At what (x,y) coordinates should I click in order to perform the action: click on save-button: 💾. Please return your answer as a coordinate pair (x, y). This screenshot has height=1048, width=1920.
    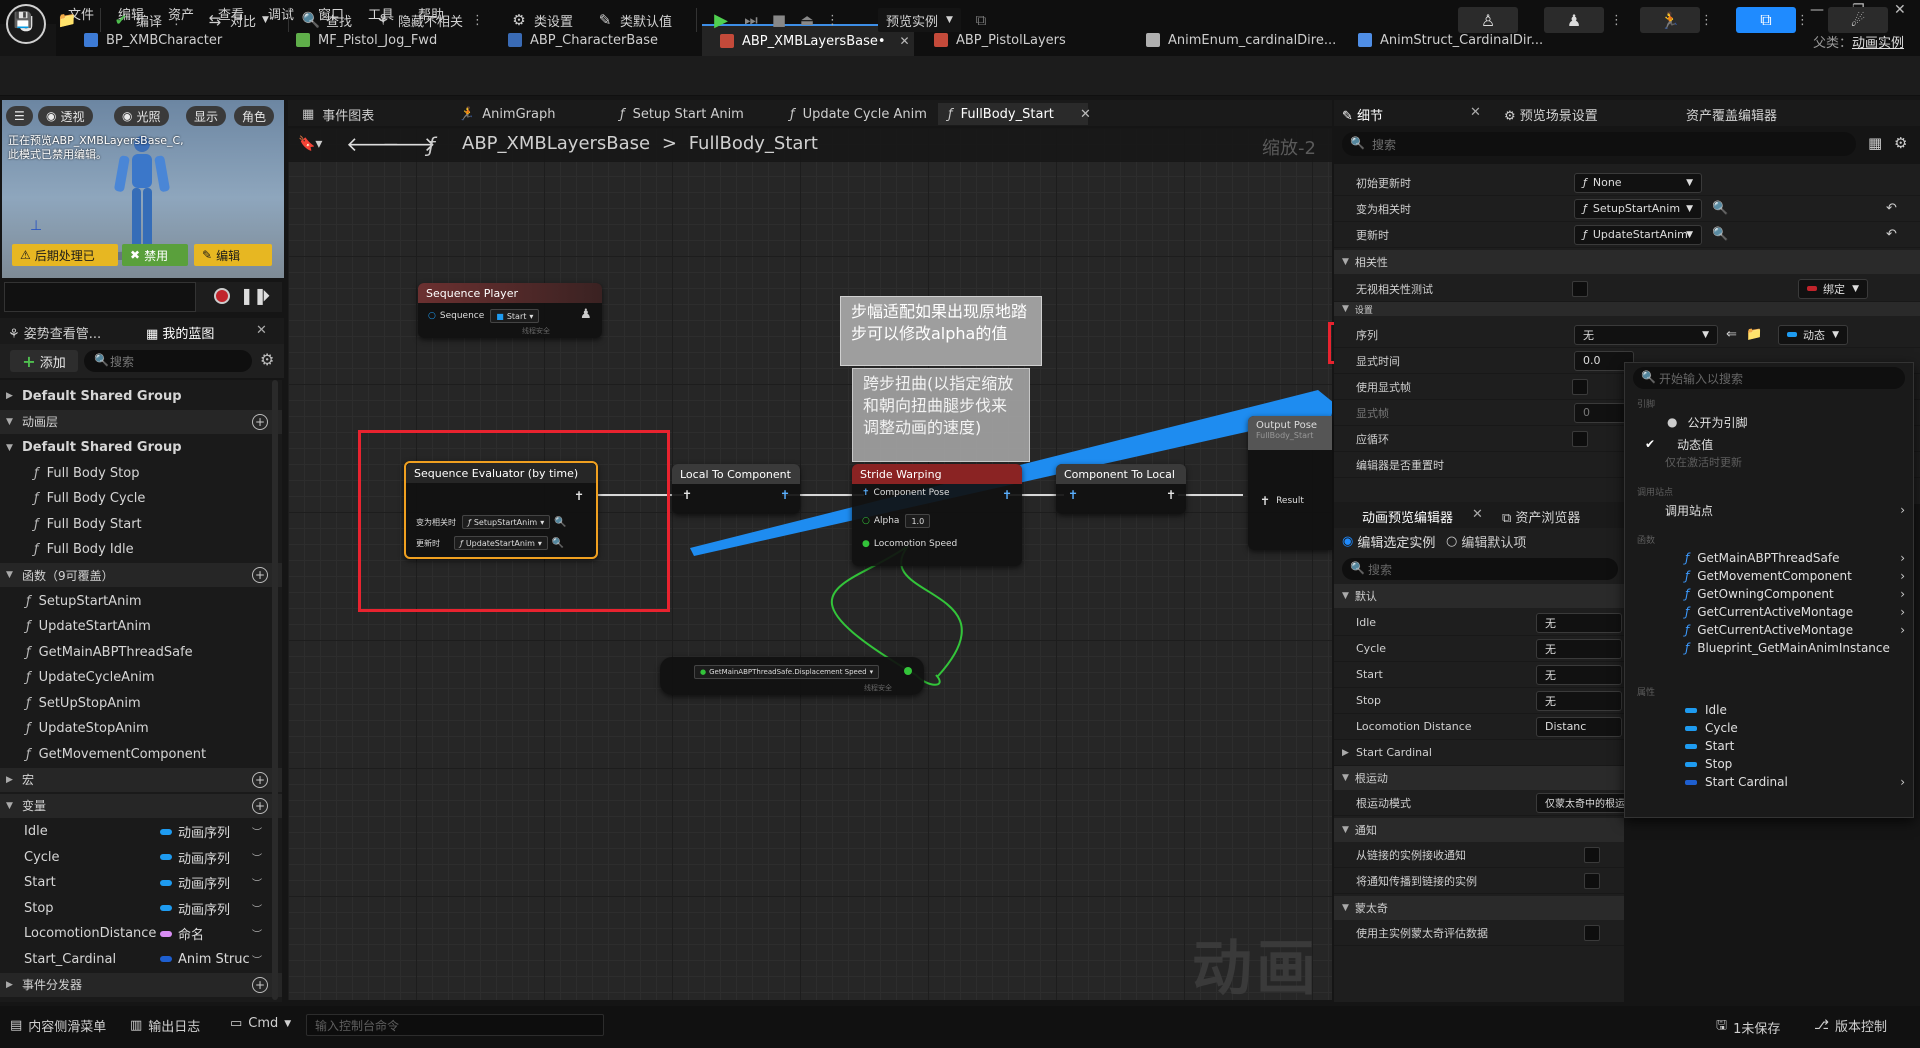
    Looking at the image, I should click on (26, 20).